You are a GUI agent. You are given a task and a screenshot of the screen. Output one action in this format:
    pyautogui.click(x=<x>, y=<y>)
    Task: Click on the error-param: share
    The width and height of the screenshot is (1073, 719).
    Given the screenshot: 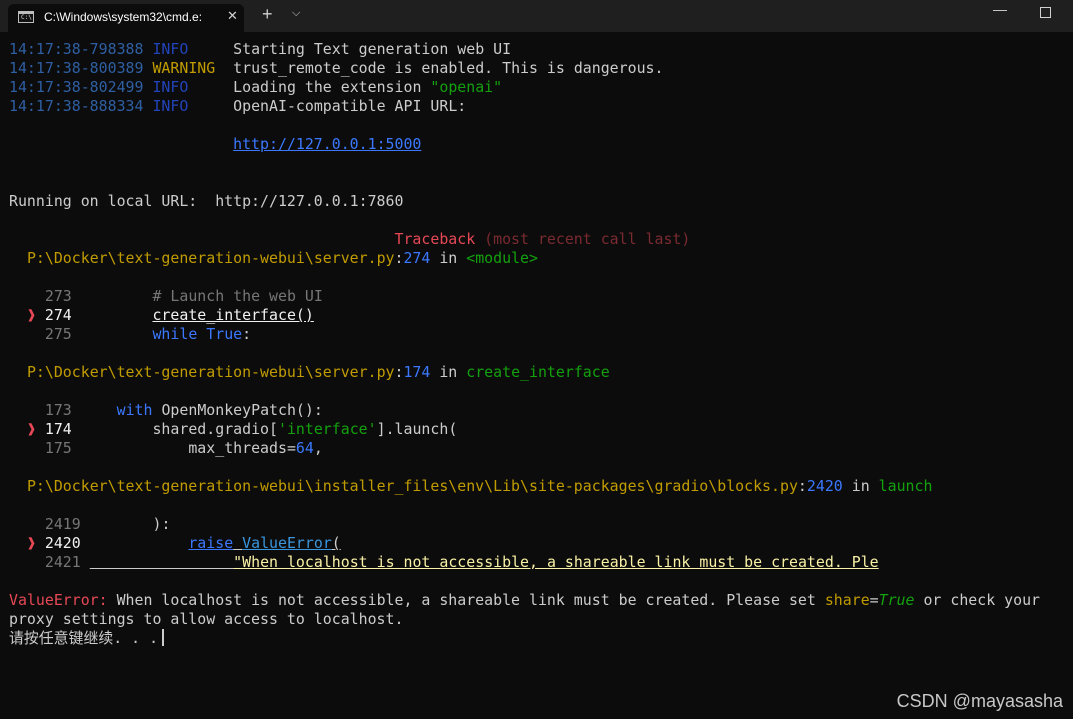 What is the action you would take?
    pyautogui.click(x=847, y=600)
    